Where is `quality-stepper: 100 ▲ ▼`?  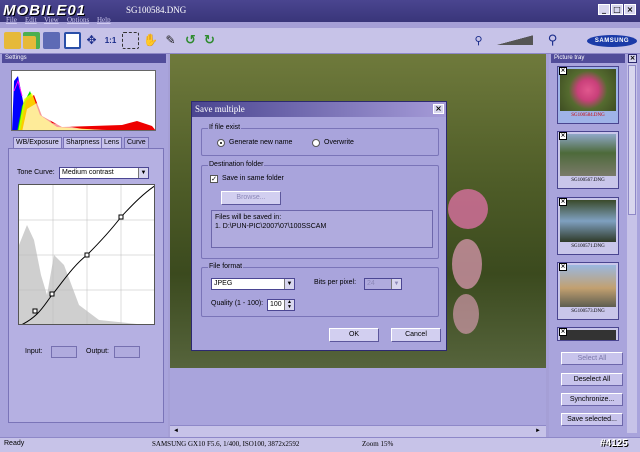
quality-stepper: 100 ▲ ▼ is located at coordinates (281, 305).